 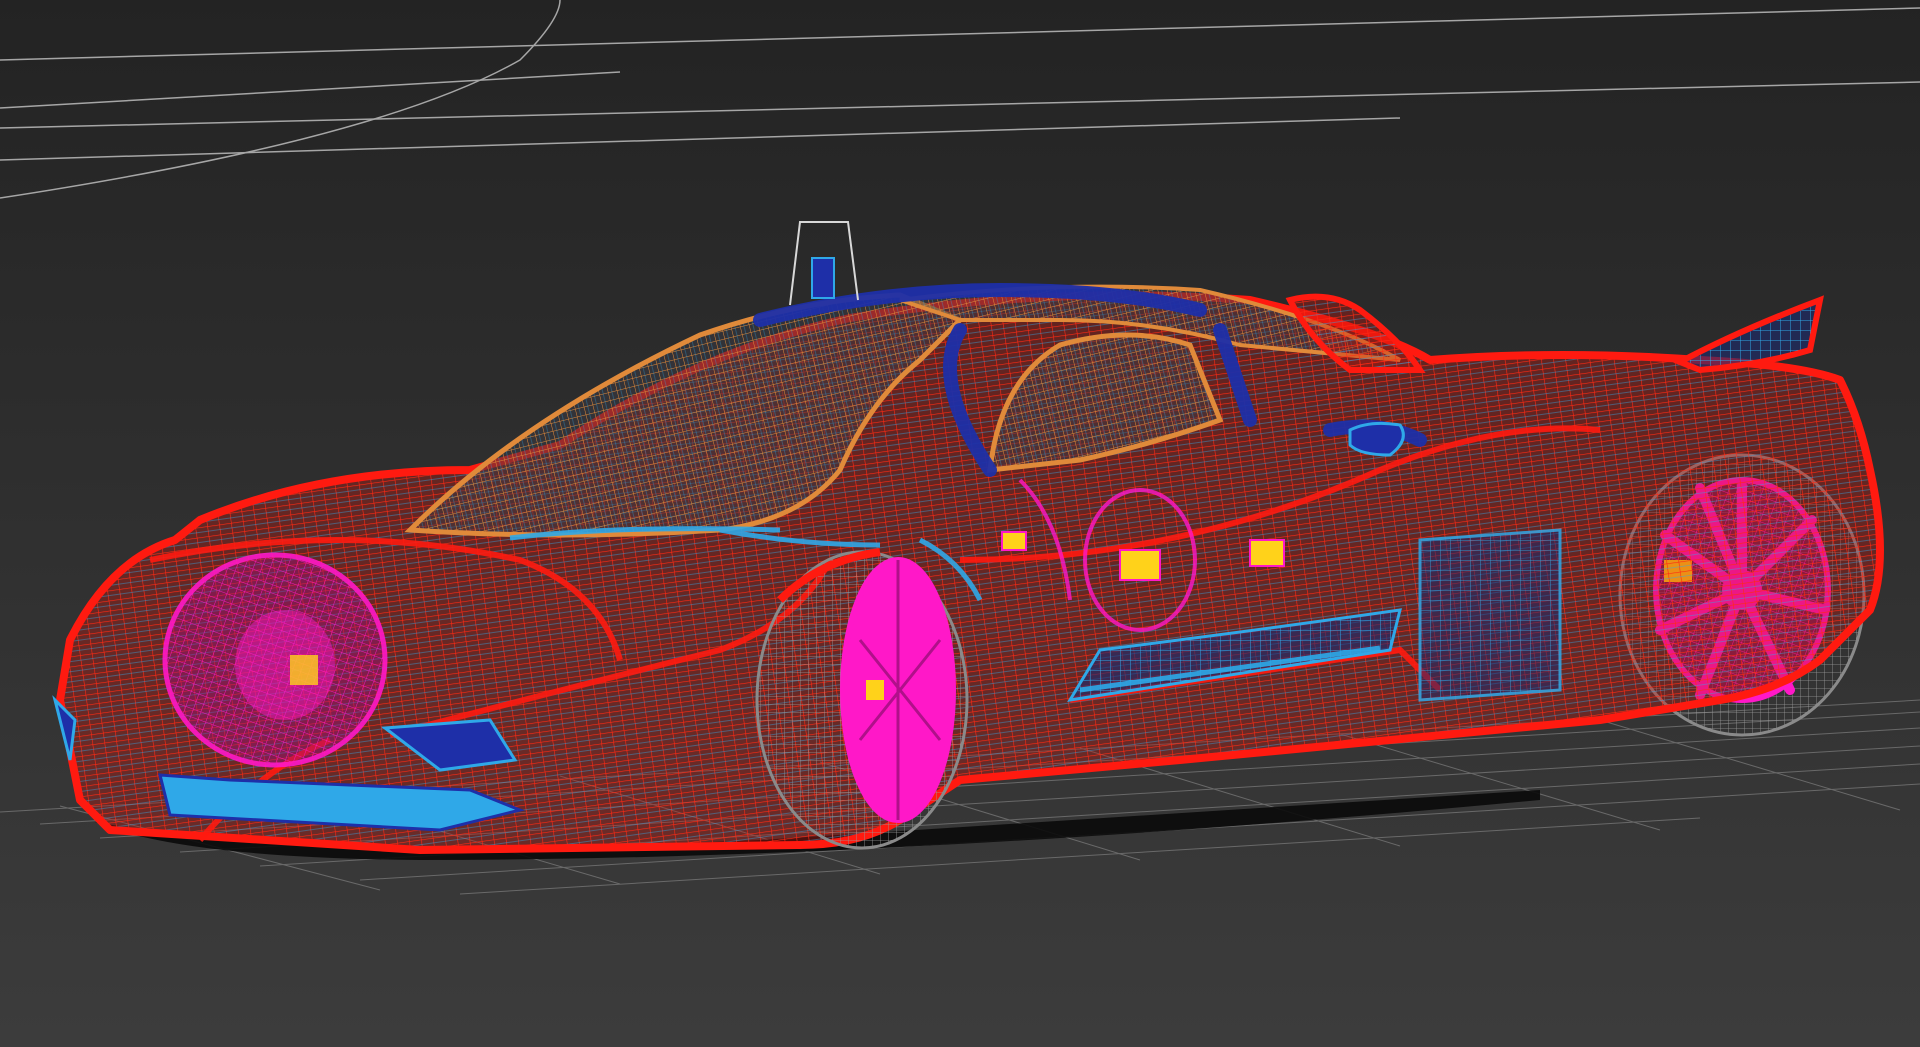 I want to click on rear-vent, so click(x=1490, y=615).